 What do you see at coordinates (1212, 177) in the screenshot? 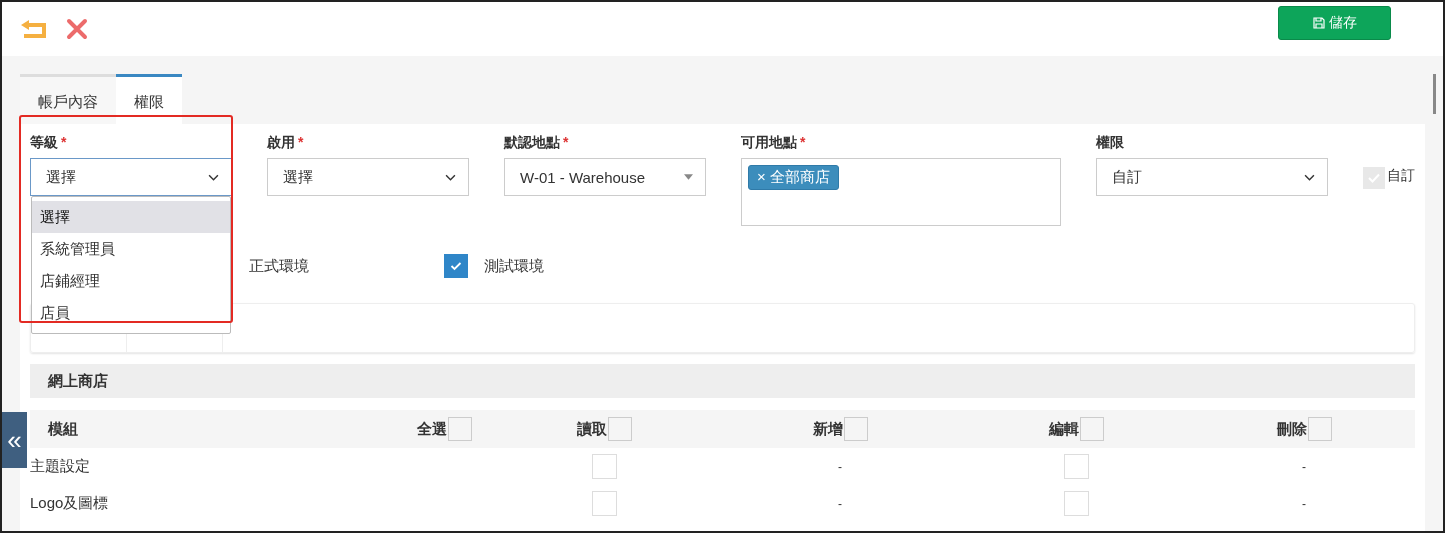
I see `select-field: 自訂` at bounding box center [1212, 177].